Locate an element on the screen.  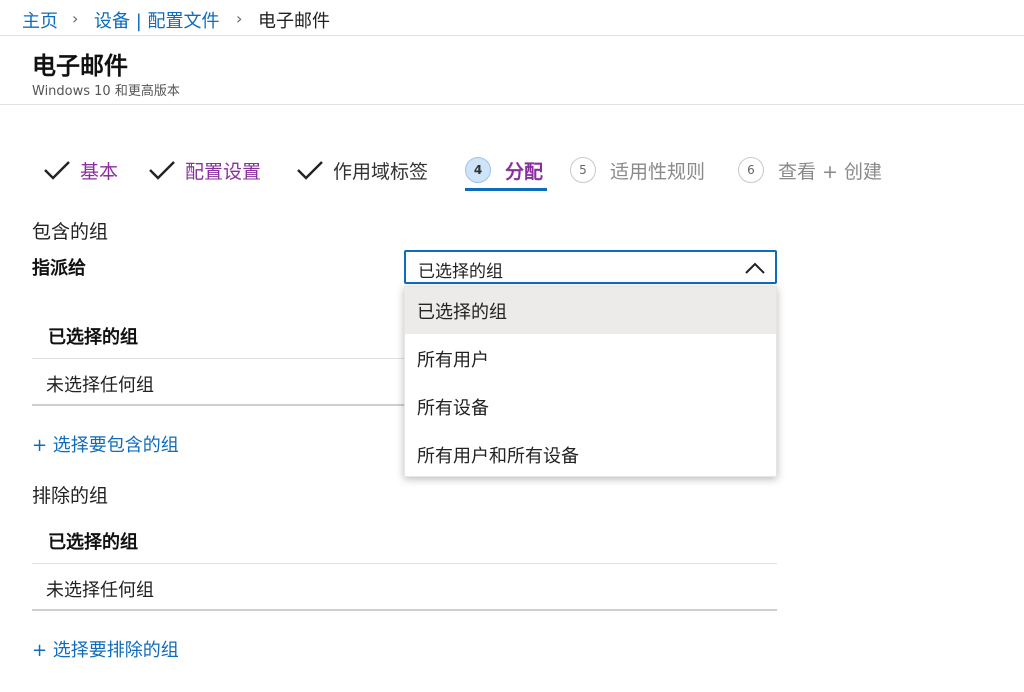
breadcrumb-home-link: 主页 is located at coordinates (40, 20).